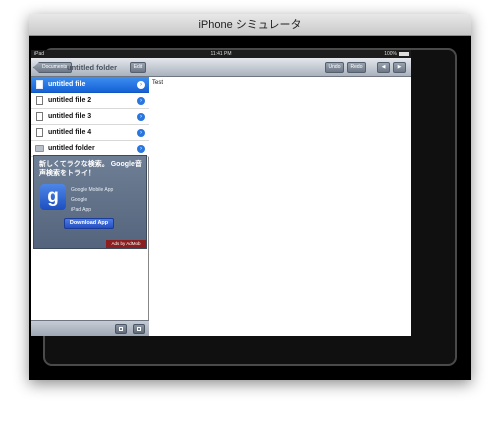 Image resolution: width=500 pixels, height=421 pixels. What do you see at coordinates (90, 85) in the screenshot?
I see `file-row-untitled-file: untitled file ›` at bounding box center [90, 85].